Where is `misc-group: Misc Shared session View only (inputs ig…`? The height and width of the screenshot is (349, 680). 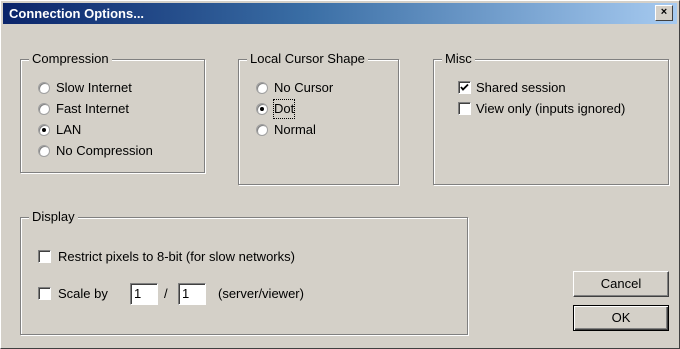 misc-group: Misc Shared session View only (inputs ig… is located at coordinates (551, 118).